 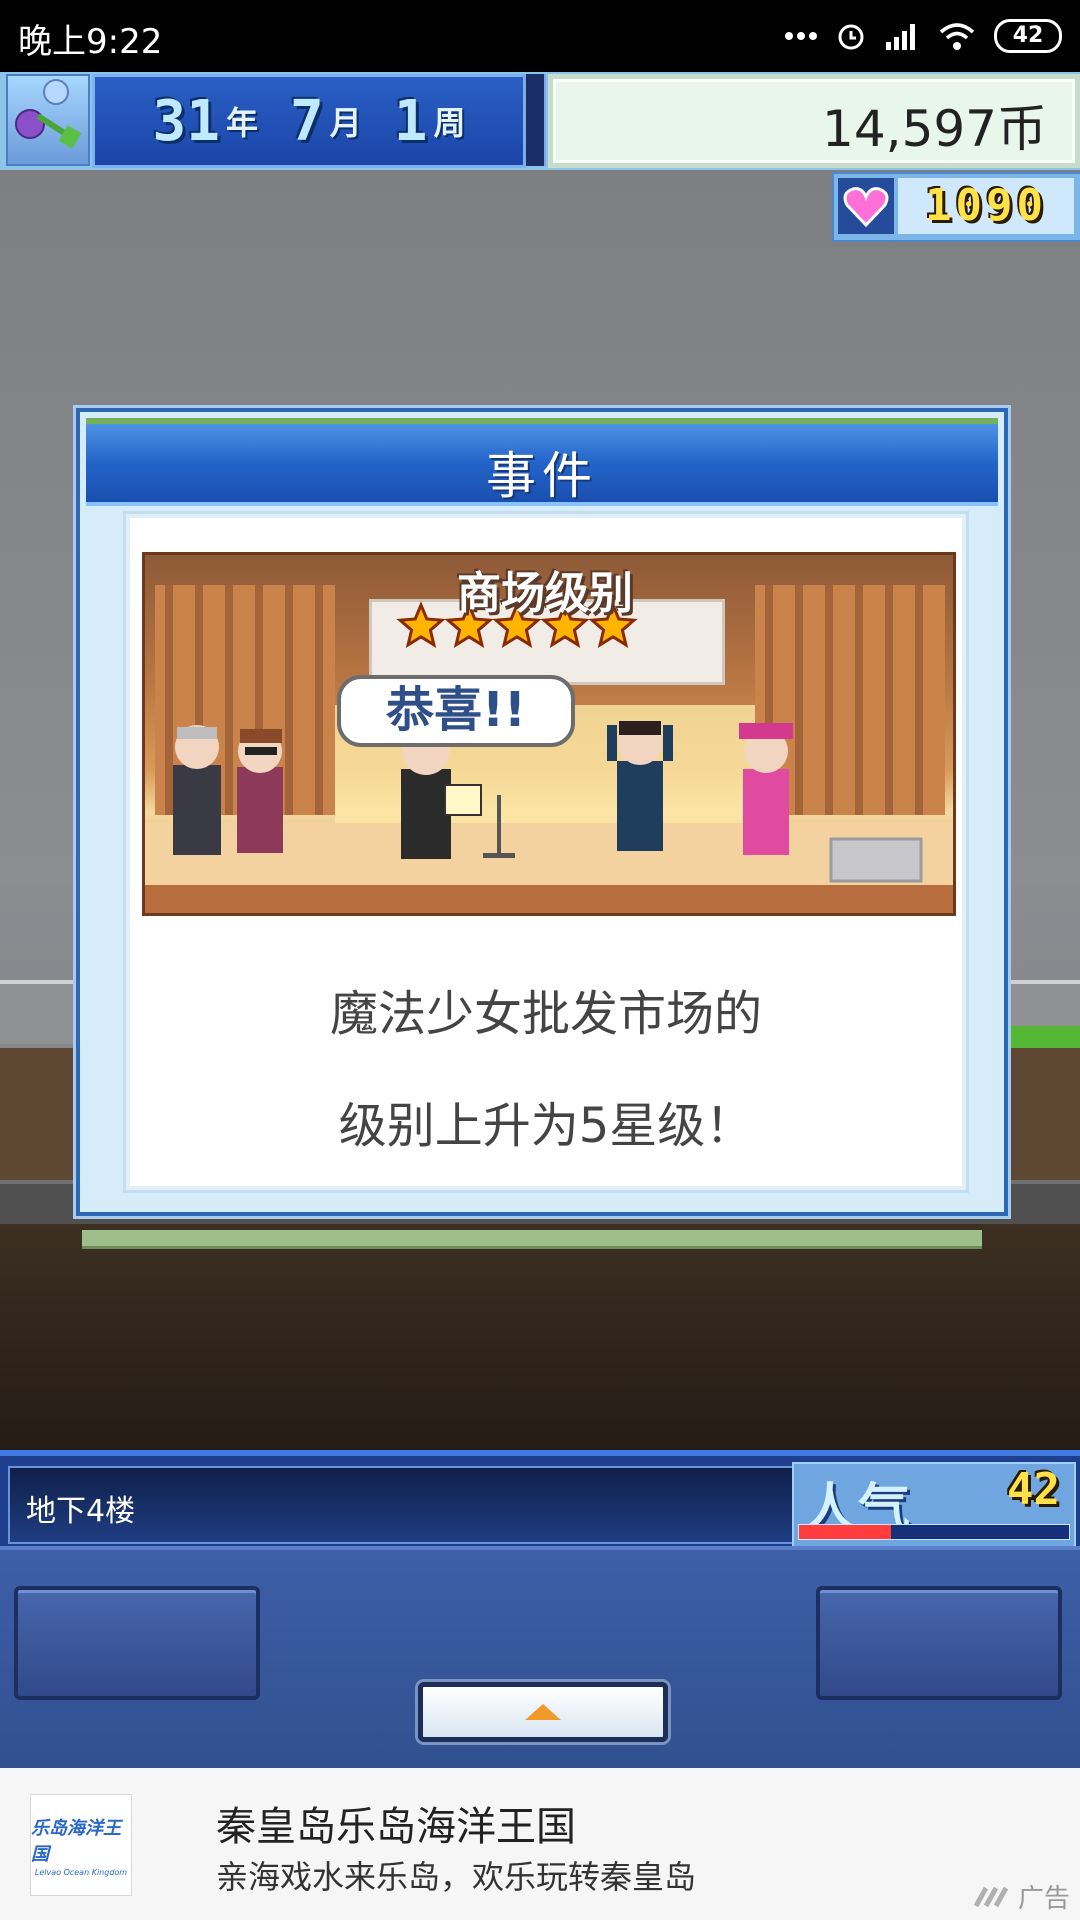 I want to click on status-icons: 42, so click(x=923, y=36).